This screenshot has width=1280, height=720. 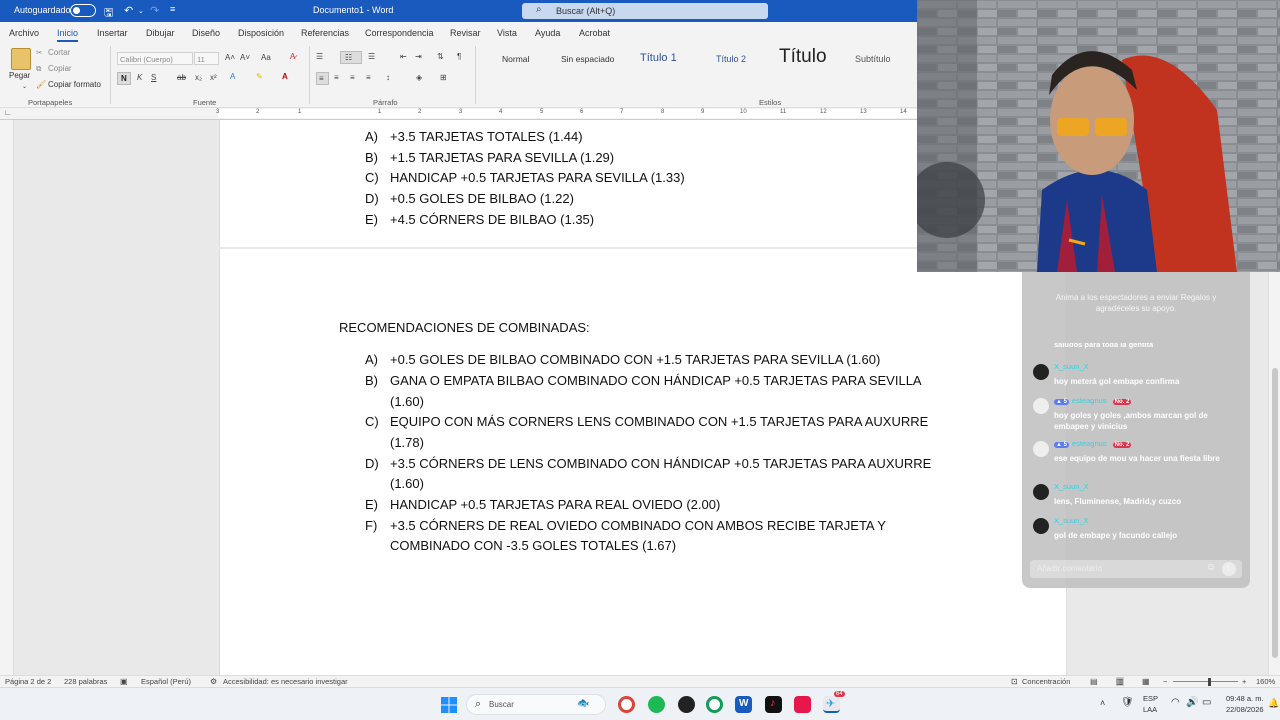 I want to click on cut-button: Cortar, so click(x=59, y=52).